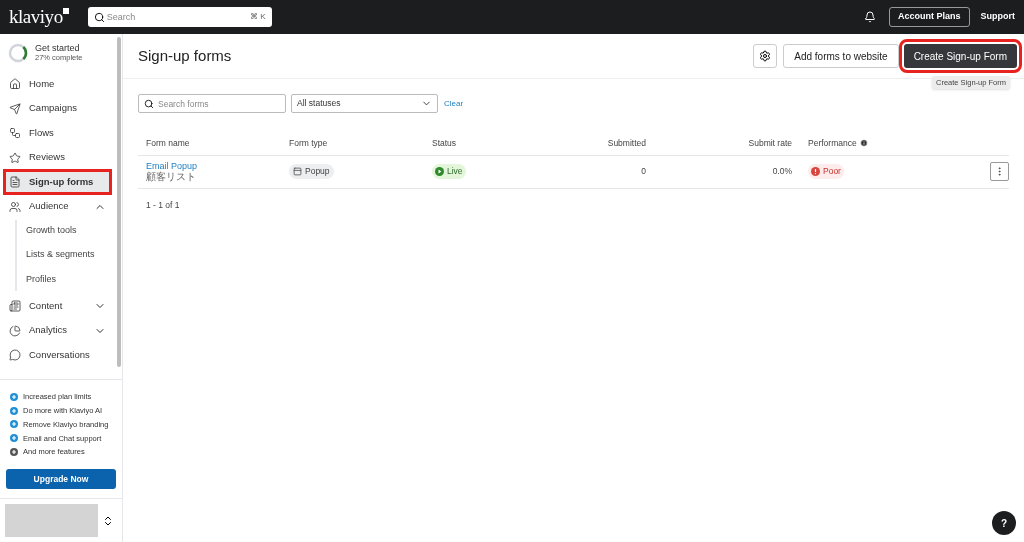 The height and width of the screenshot is (542, 1024). What do you see at coordinates (15, 206) in the screenshot?
I see `people-icon` at bounding box center [15, 206].